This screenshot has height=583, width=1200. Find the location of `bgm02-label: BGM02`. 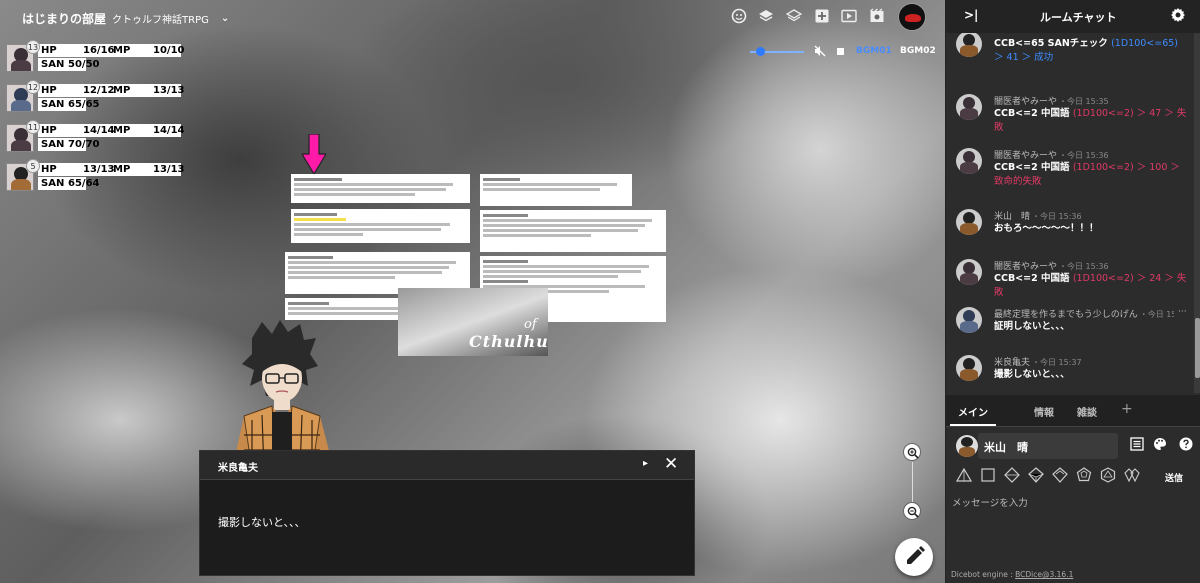

bgm02-label: BGM02 is located at coordinates (918, 51).